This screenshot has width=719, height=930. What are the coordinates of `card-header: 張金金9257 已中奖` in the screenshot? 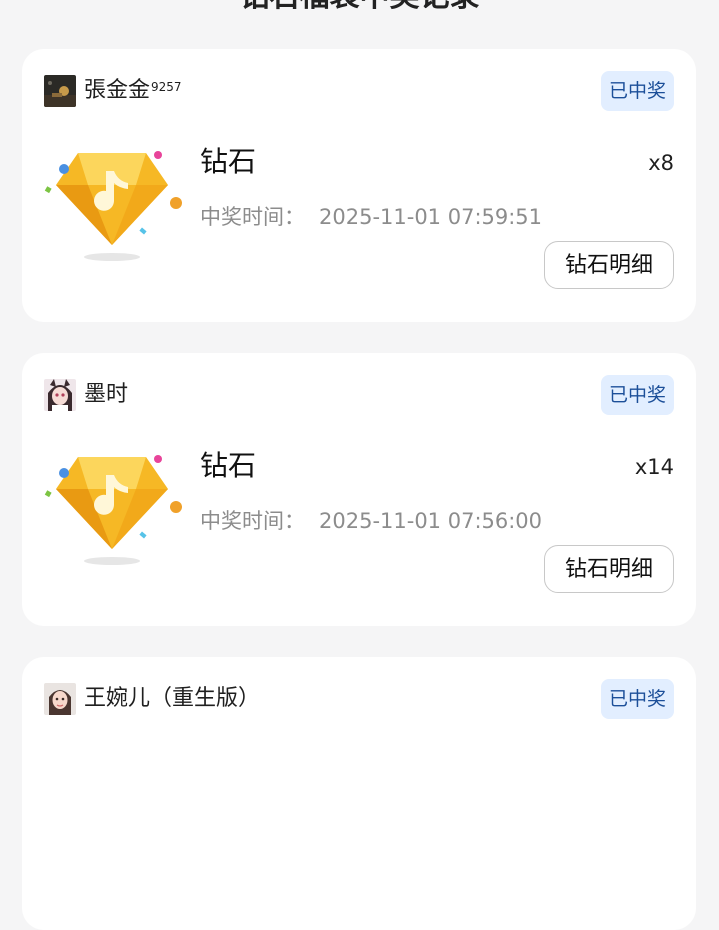 It's located at (359, 91).